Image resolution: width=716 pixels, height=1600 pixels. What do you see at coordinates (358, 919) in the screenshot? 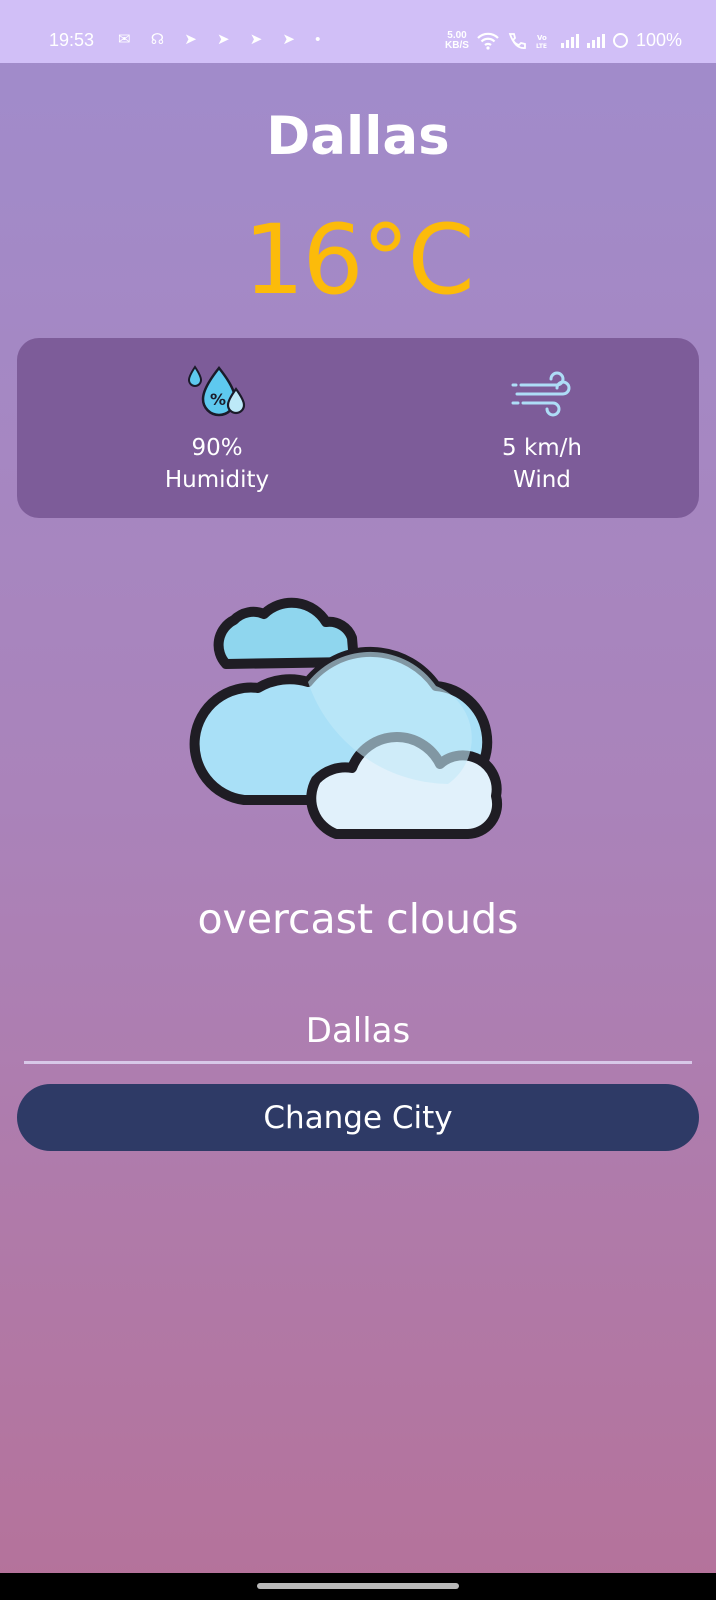
I see `weather-description: overcast clouds` at bounding box center [358, 919].